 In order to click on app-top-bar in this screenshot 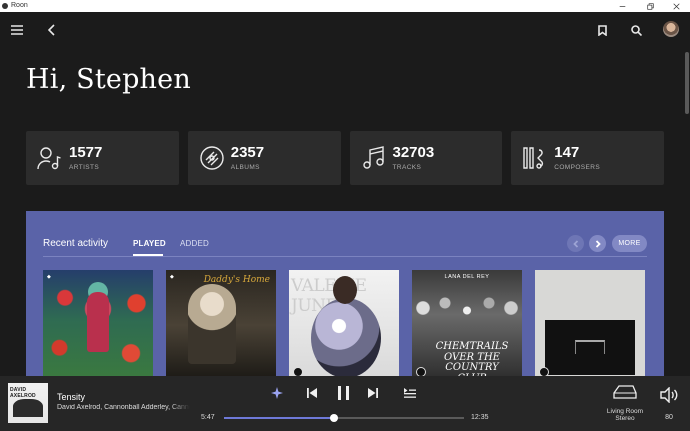, I will do `click(345, 30)`.